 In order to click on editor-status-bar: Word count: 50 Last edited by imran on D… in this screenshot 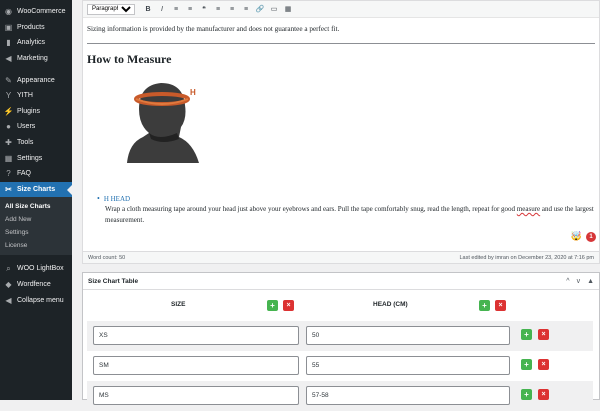, I will do `click(341, 257)`.